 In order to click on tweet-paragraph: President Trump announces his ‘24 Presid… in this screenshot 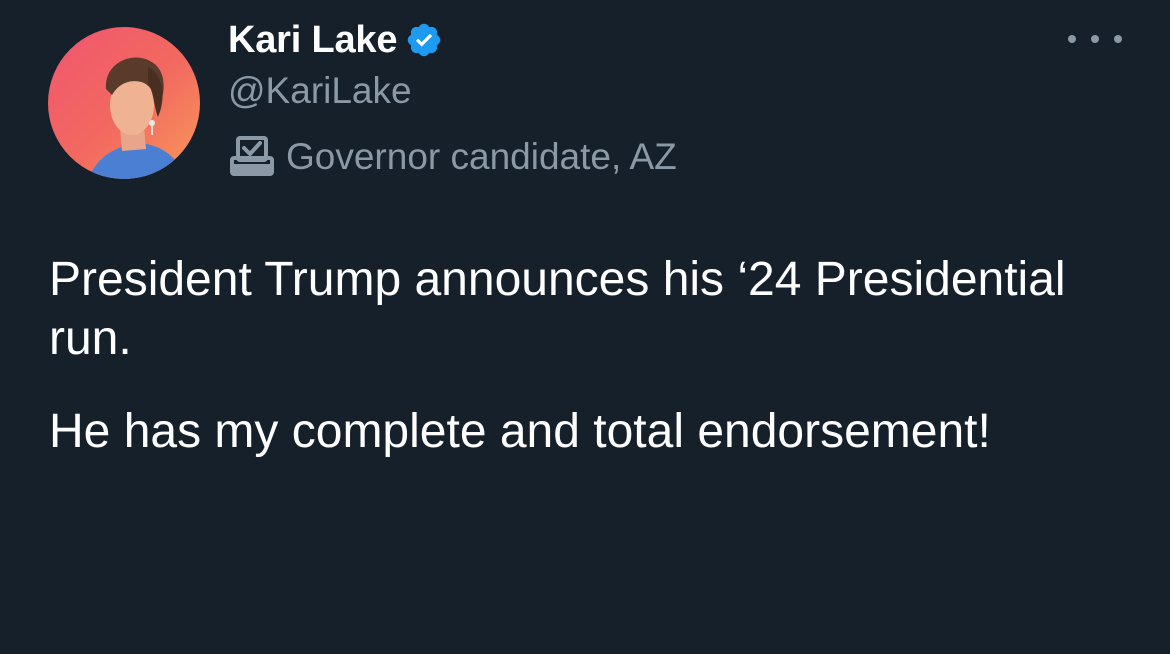, I will do `click(557, 309)`.